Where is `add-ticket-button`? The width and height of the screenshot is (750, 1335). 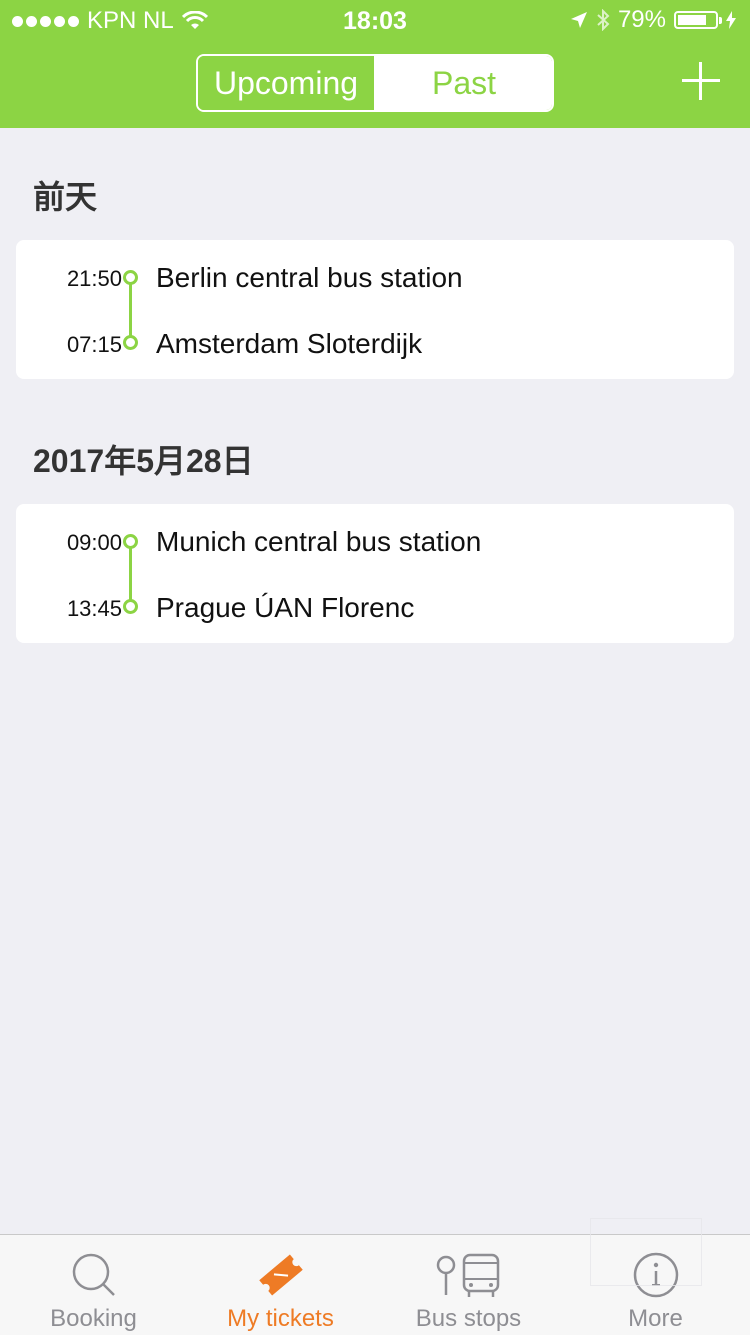 add-ticket-button is located at coordinates (701, 81).